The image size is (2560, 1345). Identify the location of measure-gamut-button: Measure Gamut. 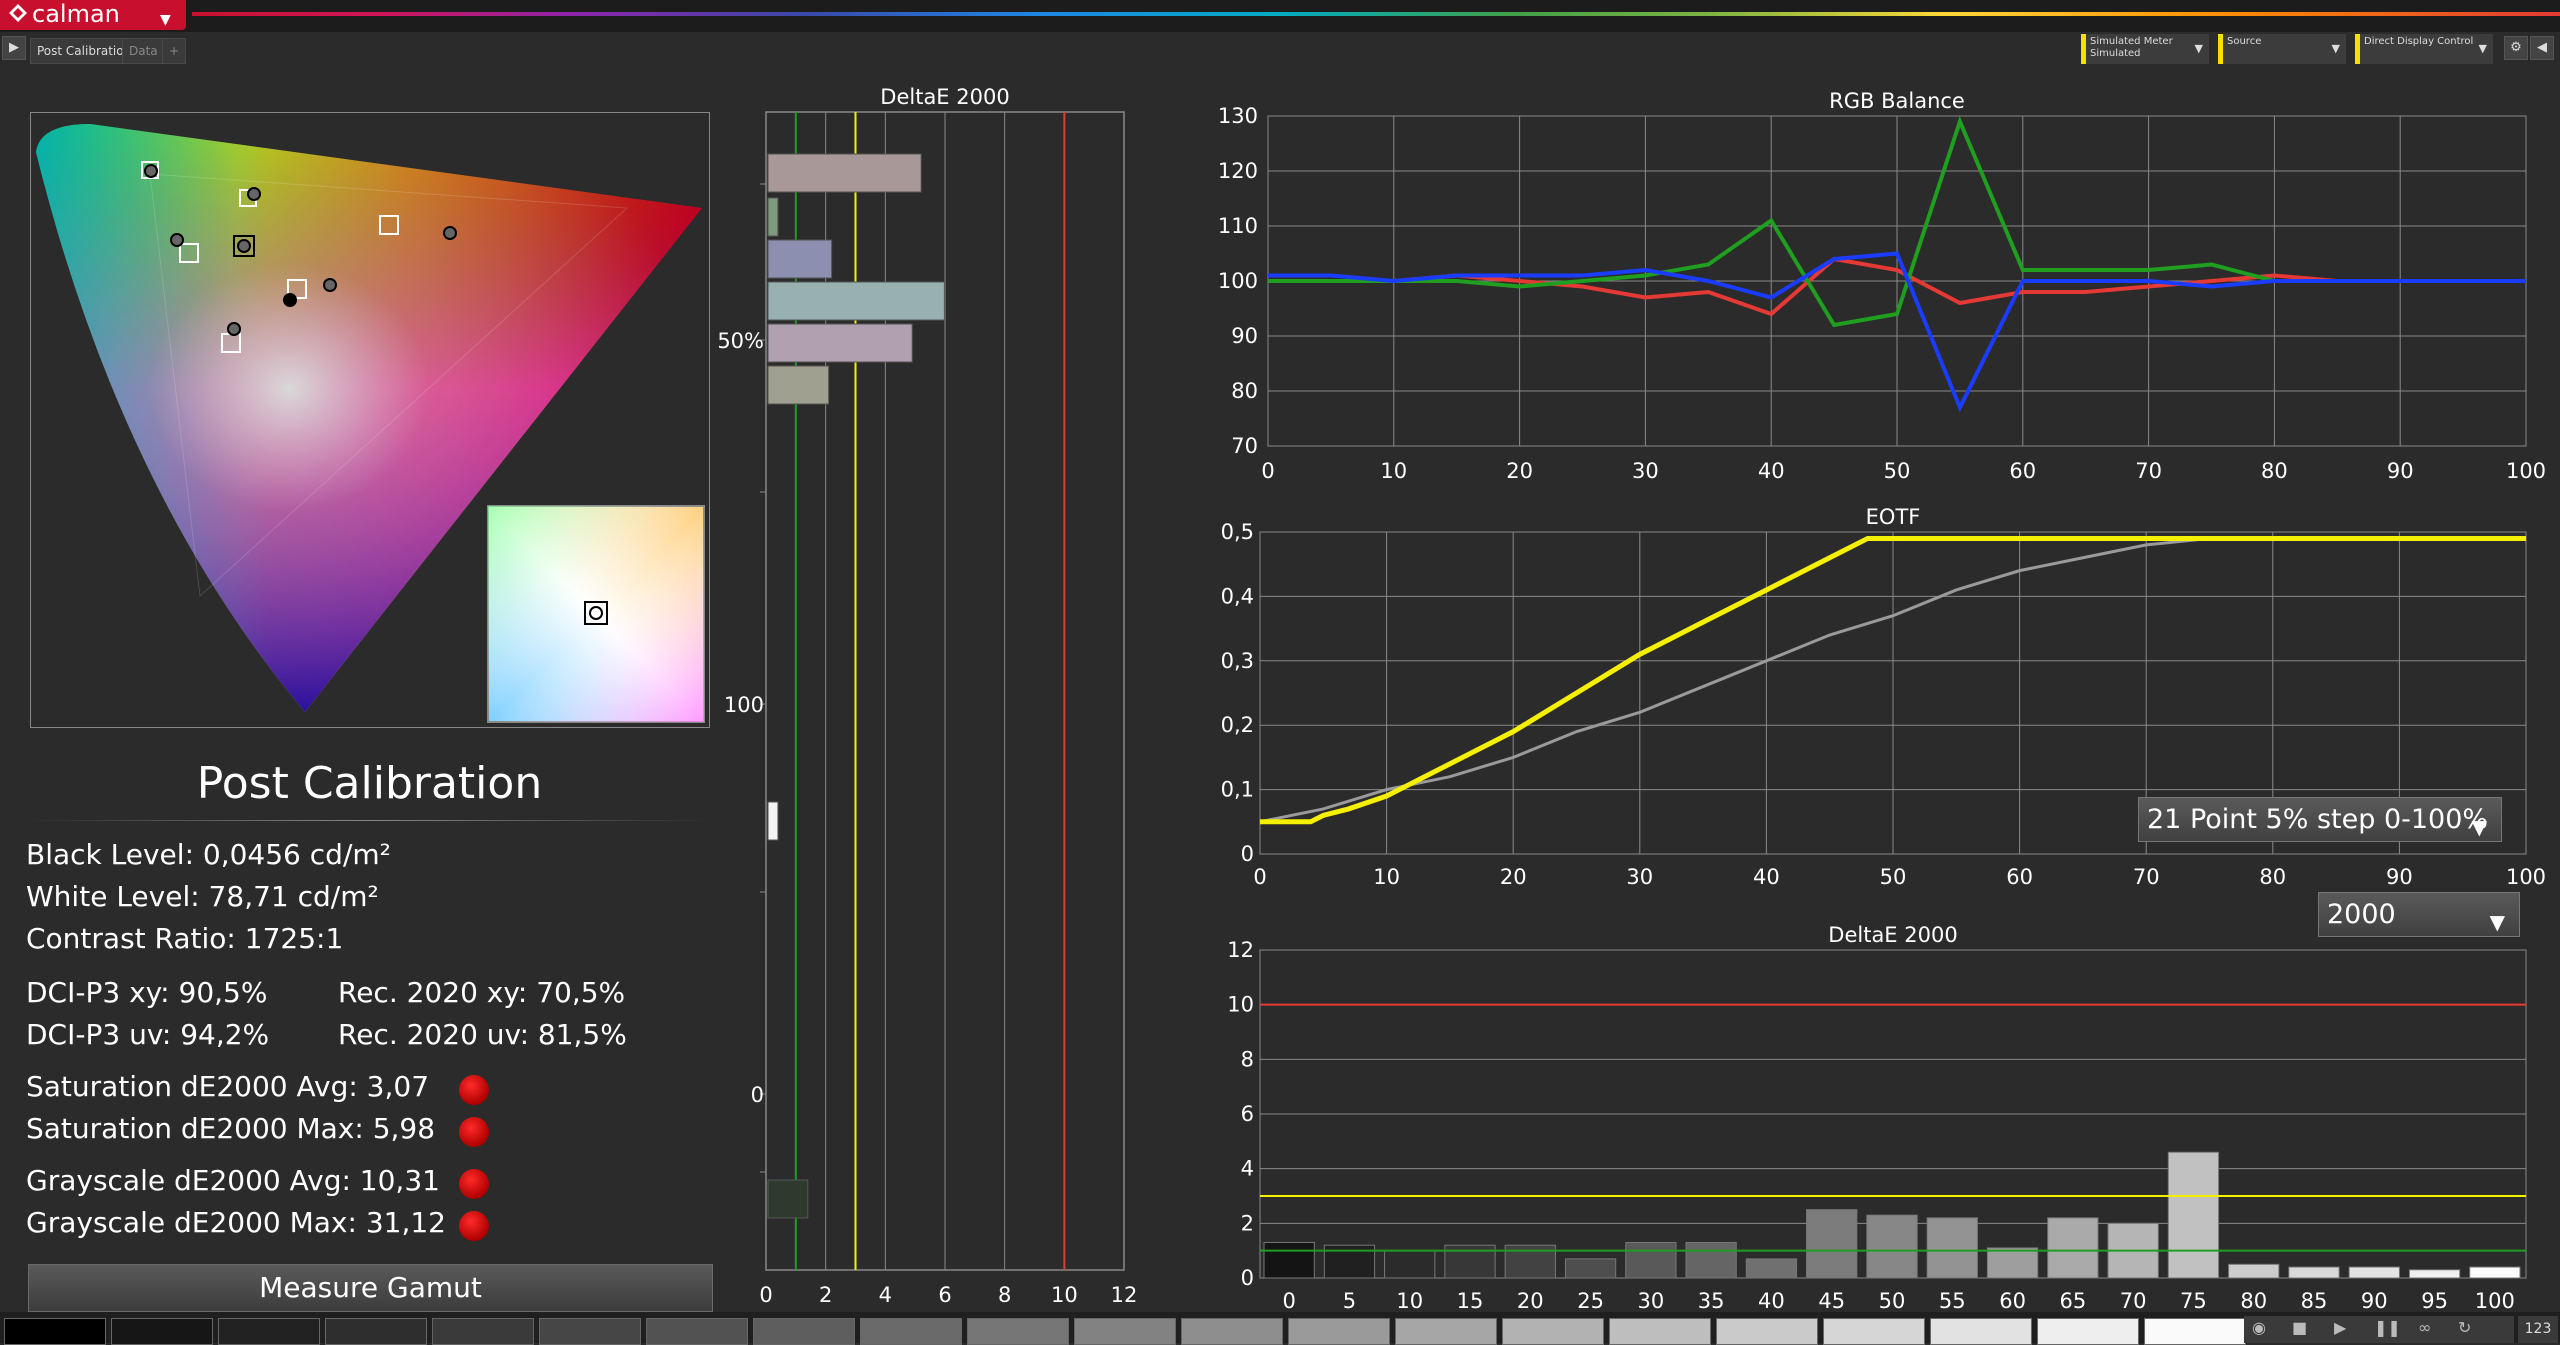
(370, 1288).